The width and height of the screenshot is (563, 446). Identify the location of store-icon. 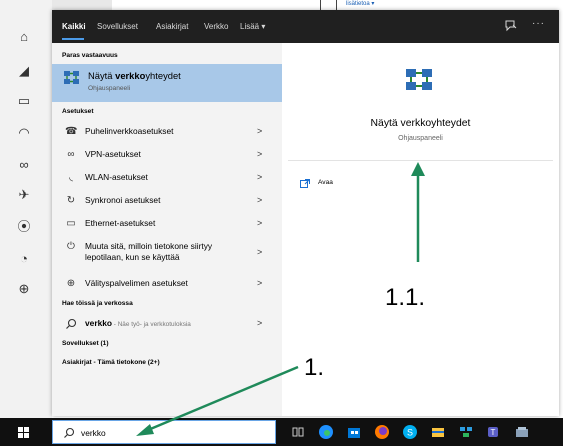
(354, 432).